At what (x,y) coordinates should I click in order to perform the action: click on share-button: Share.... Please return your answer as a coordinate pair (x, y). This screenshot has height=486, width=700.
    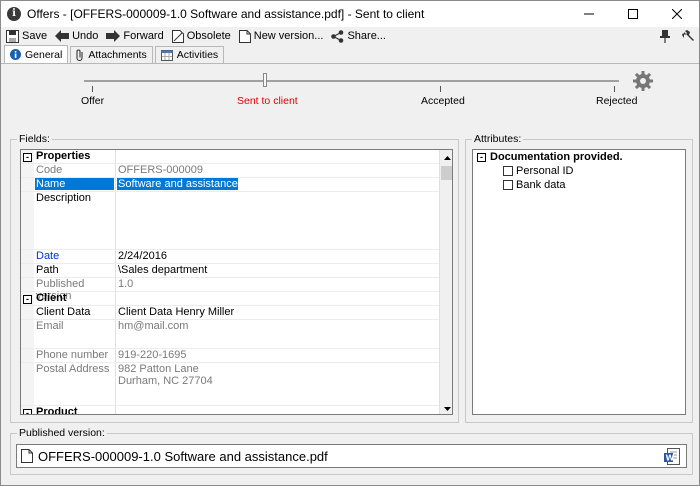
    Looking at the image, I should click on (358, 36).